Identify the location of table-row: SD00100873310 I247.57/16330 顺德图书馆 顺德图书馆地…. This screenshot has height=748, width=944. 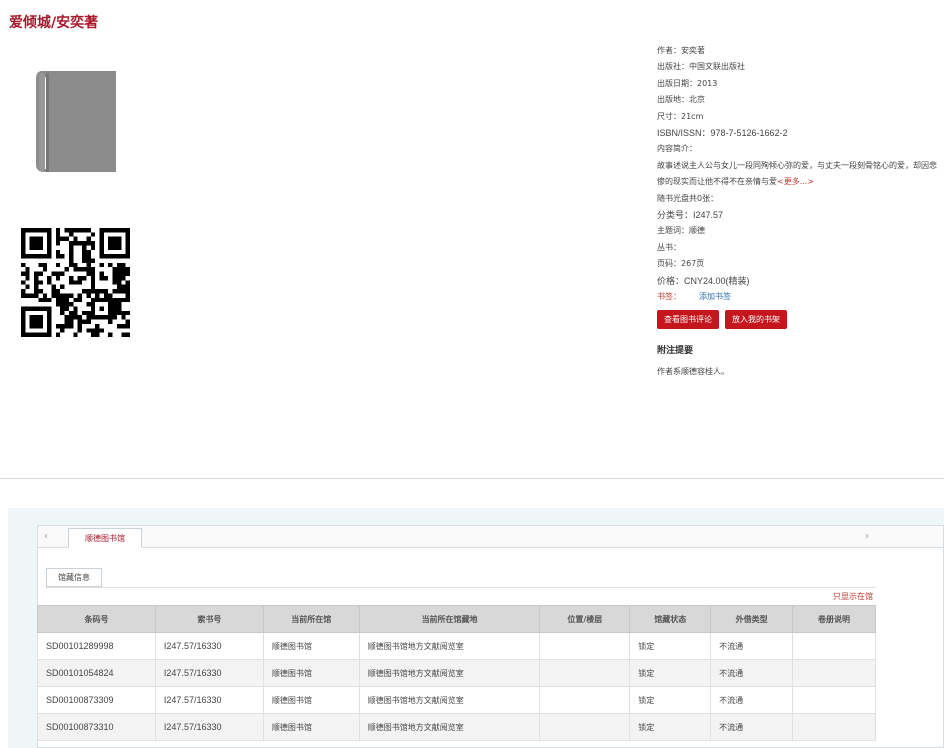
(456, 727).